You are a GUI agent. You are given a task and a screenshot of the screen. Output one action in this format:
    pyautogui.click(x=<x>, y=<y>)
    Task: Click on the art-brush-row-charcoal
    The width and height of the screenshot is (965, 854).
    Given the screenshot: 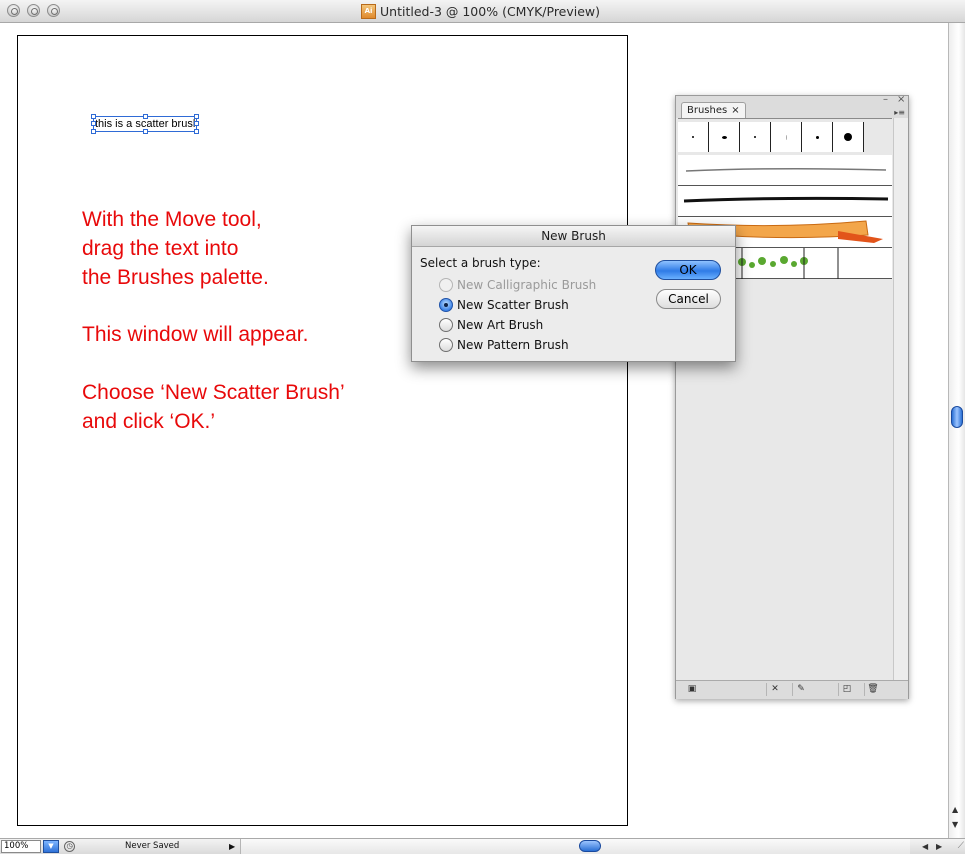 What is the action you would take?
    pyautogui.click(x=785, y=201)
    